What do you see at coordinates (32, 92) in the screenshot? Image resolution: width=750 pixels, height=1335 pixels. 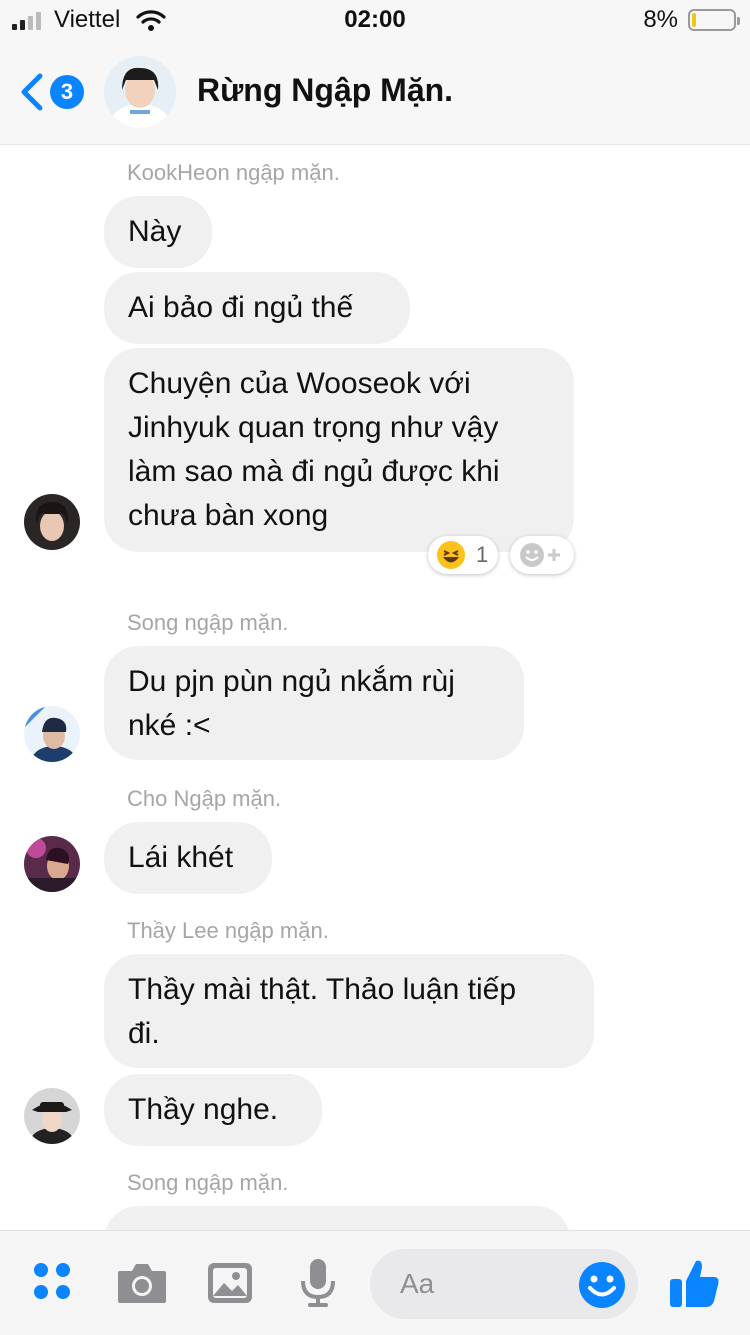 I see `back-chevron-icon` at bounding box center [32, 92].